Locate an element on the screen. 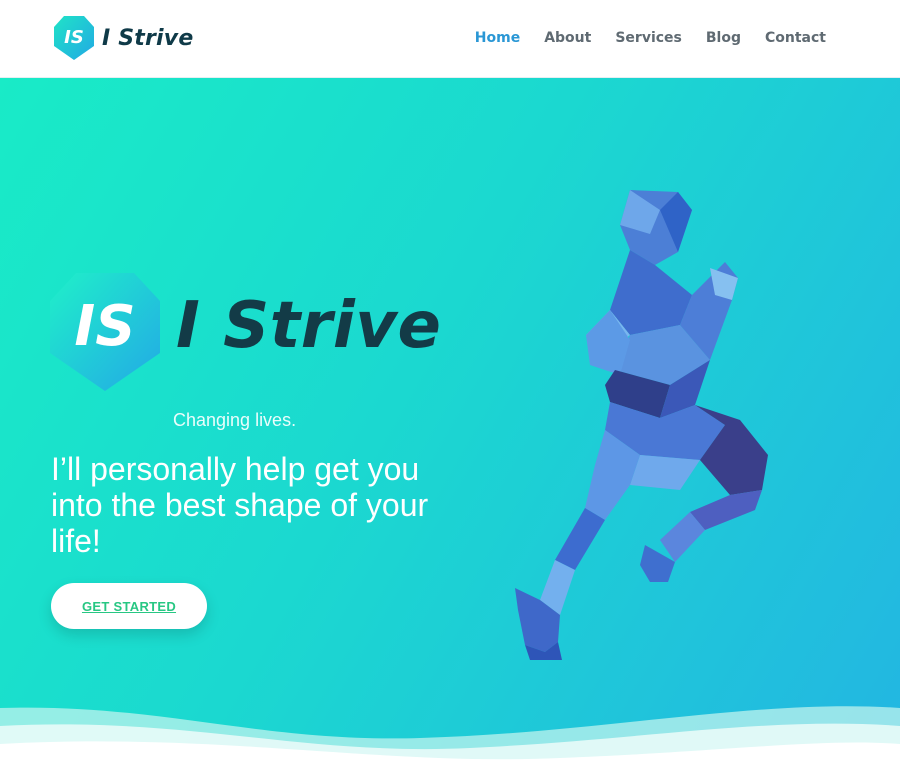 This screenshot has width=900, height=760. nav-blog: Blog is located at coordinates (723, 38).